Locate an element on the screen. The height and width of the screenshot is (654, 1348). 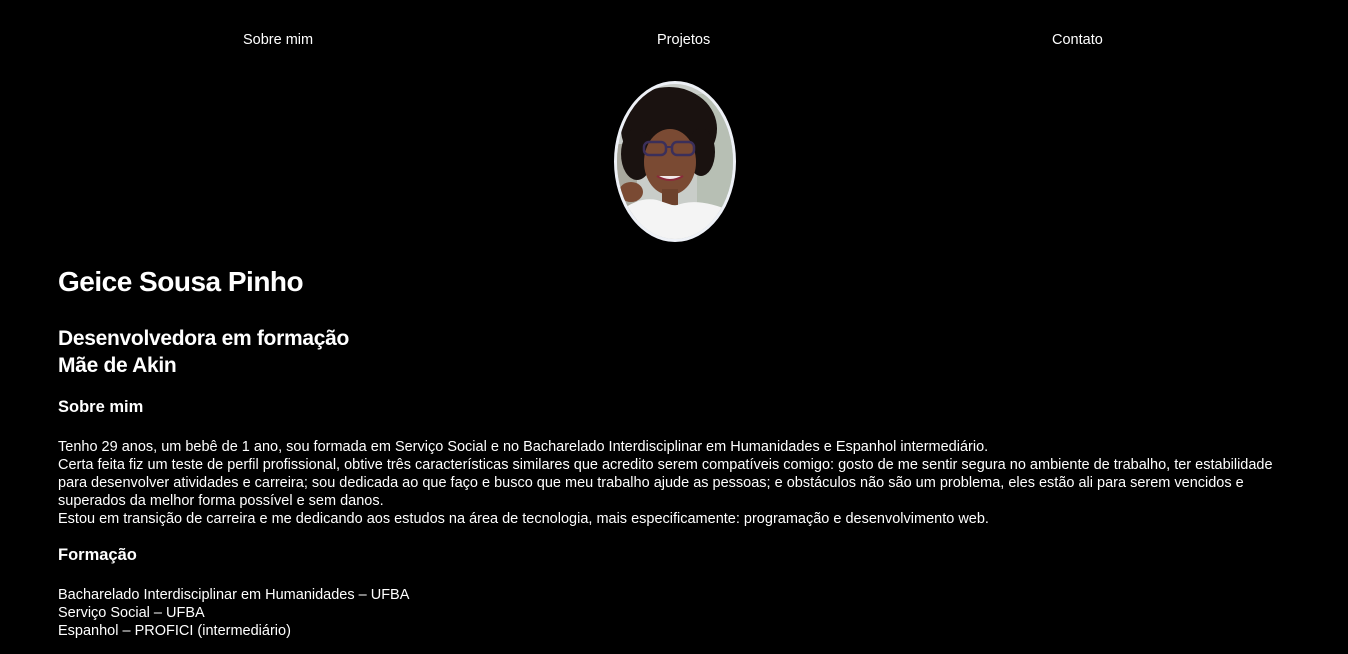
profile-photo is located at coordinates (675, 161).